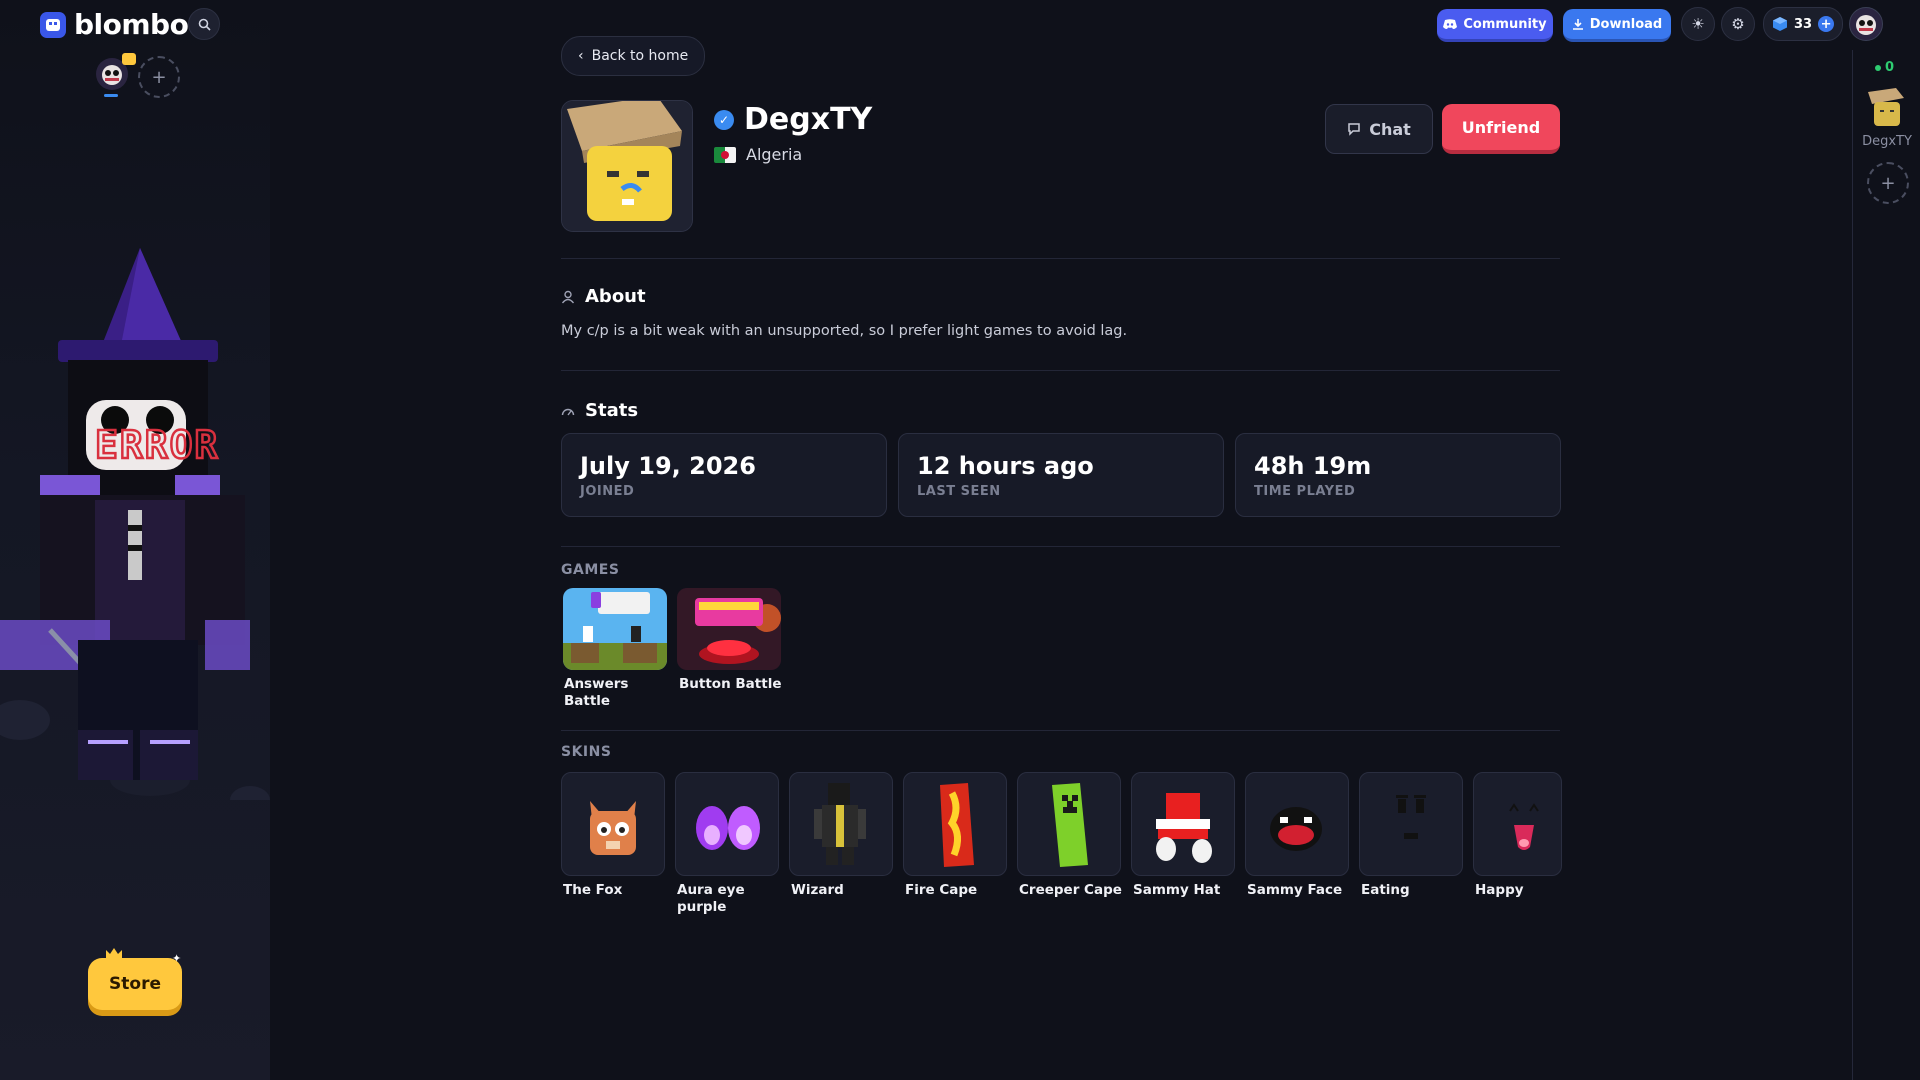 The width and height of the screenshot is (1920, 1080). What do you see at coordinates (114, 953) in the screenshot?
I see `crown-icon` at bounding box center [114, 953].